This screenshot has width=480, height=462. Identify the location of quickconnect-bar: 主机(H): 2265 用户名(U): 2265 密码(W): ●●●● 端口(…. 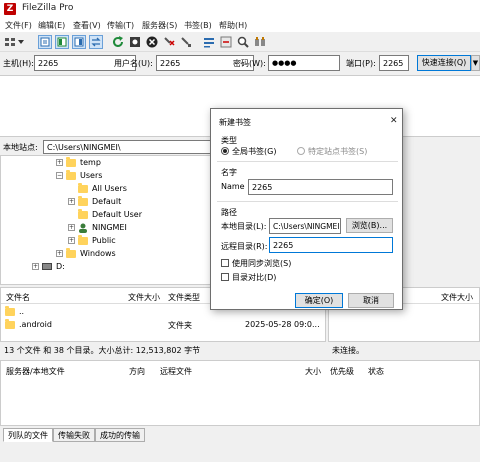
(240, 63).